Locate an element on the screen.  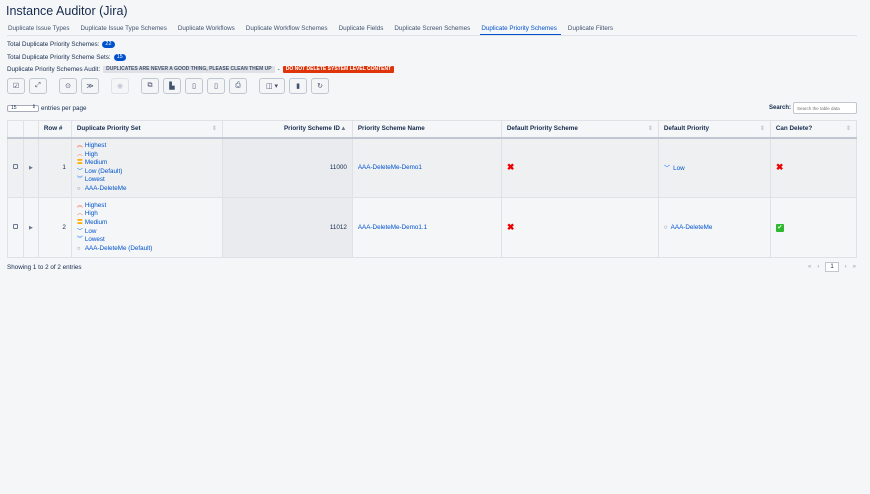
lowest-icon: ︾ is located at coordinates (79, 180).